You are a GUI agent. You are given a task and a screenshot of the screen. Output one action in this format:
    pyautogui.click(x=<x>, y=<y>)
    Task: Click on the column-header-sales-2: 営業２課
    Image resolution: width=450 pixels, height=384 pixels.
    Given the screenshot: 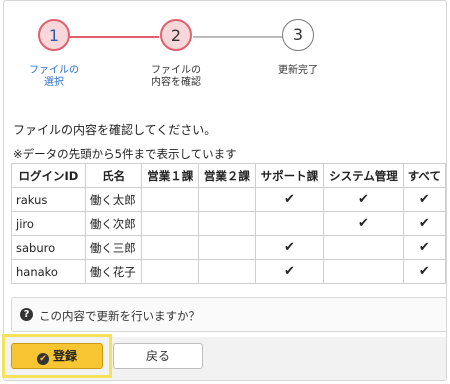 What is the action you would take?
    pyautogui.click(x=227, y=175)
    